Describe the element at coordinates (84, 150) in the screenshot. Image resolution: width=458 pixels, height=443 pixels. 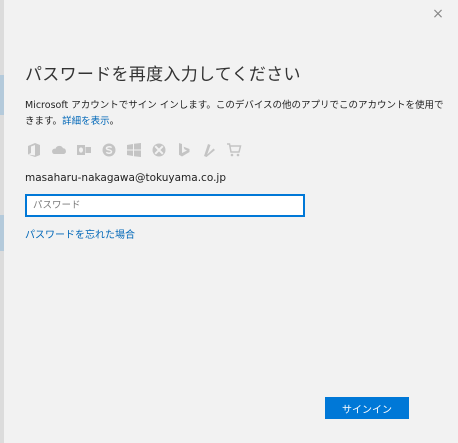
I see `outlook-icon` at that location.